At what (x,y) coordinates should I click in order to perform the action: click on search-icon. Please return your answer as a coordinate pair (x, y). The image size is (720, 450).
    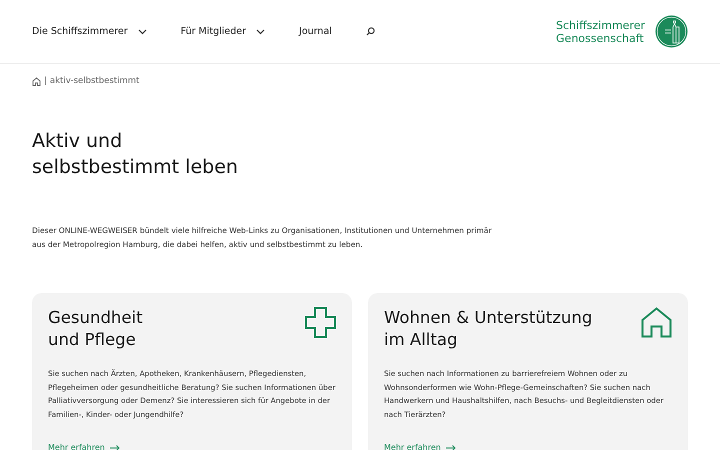
    Looking at the image, I should click on (370, 31).